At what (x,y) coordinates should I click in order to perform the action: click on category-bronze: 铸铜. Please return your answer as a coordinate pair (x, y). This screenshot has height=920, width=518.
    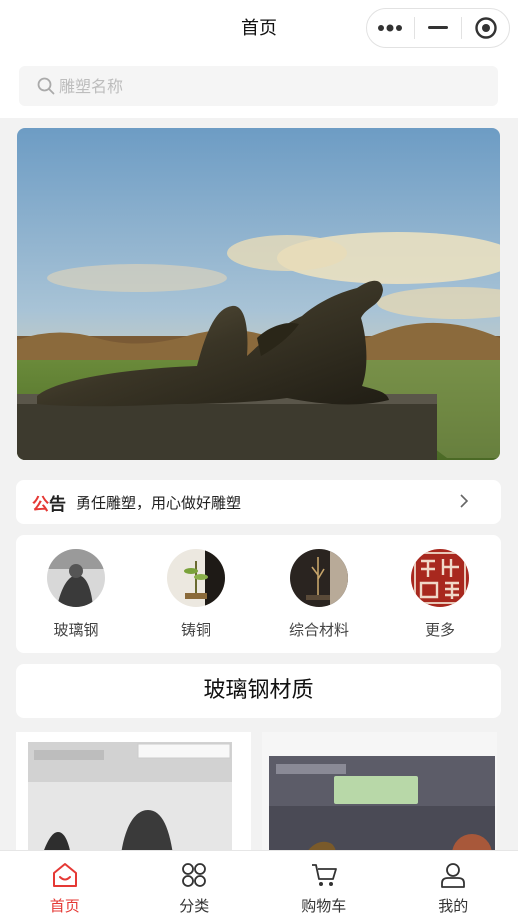
    Looking at the image, I should click on (196, 594).